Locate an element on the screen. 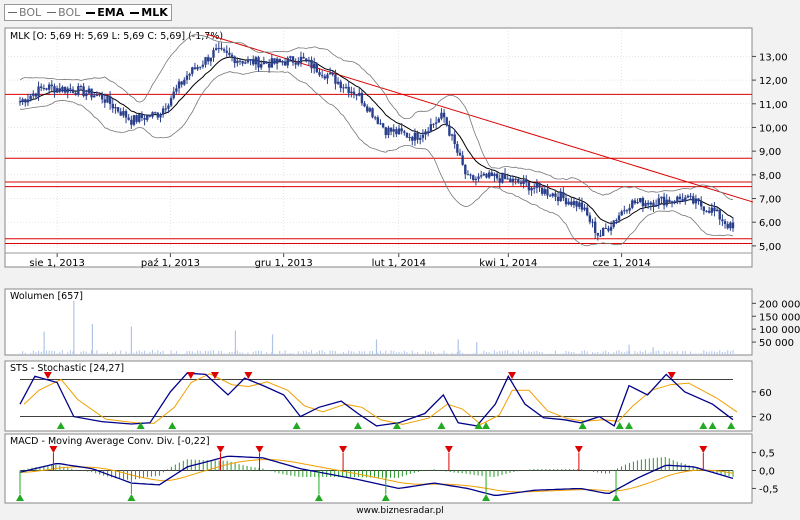 The width and height of the screenshot is (800, 520). time-tick-label: cze 1, 2014 is located at coordinates (621, 263).